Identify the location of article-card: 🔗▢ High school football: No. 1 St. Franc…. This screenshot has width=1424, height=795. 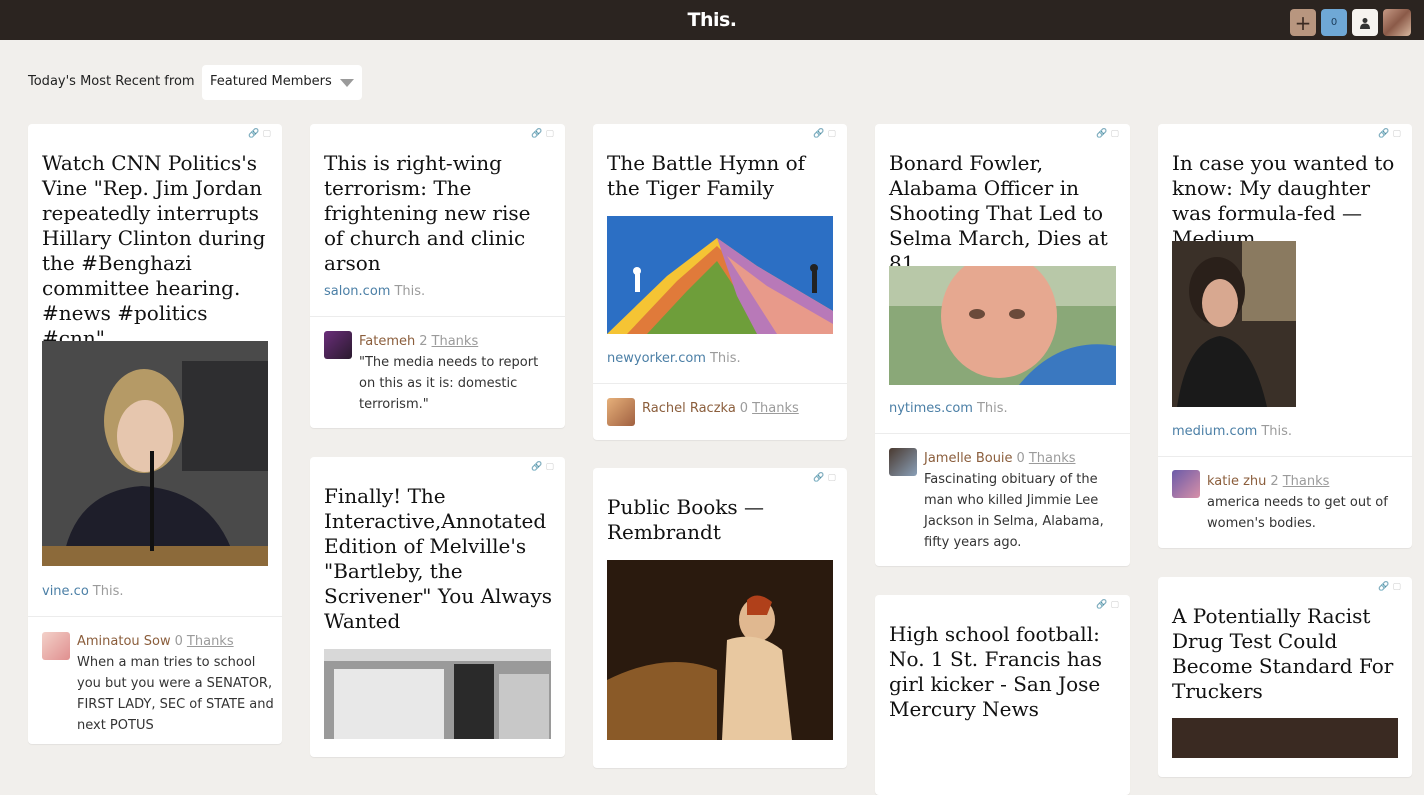
(1002, 695).